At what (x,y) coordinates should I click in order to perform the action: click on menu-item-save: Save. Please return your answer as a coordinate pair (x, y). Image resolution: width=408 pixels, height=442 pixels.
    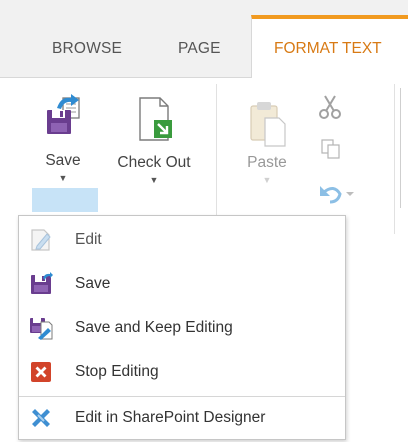
    Looking at the image, I should click on (182, 284).